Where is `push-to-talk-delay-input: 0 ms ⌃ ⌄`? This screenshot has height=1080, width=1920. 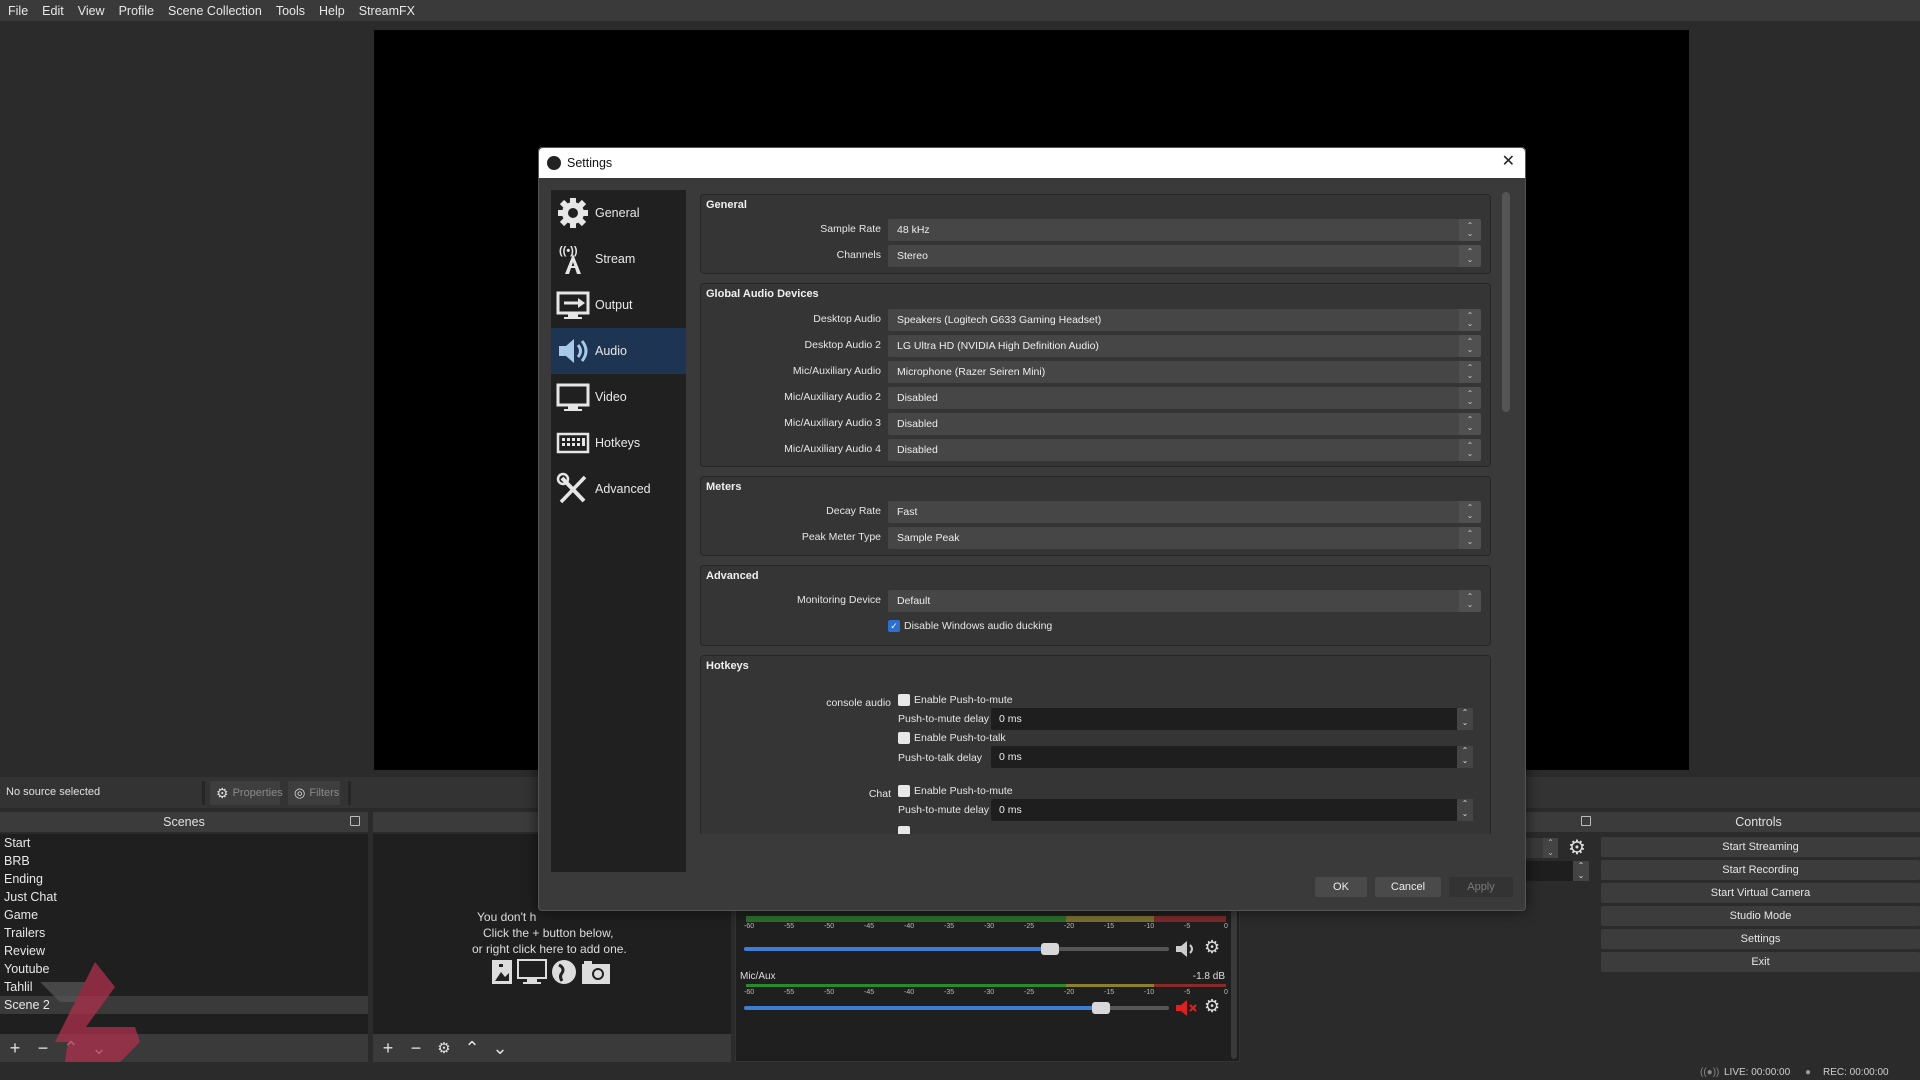
push-to-talk-delay-input: 0 ms ⌃ ⌄ is located at coordinates (1232, 757).